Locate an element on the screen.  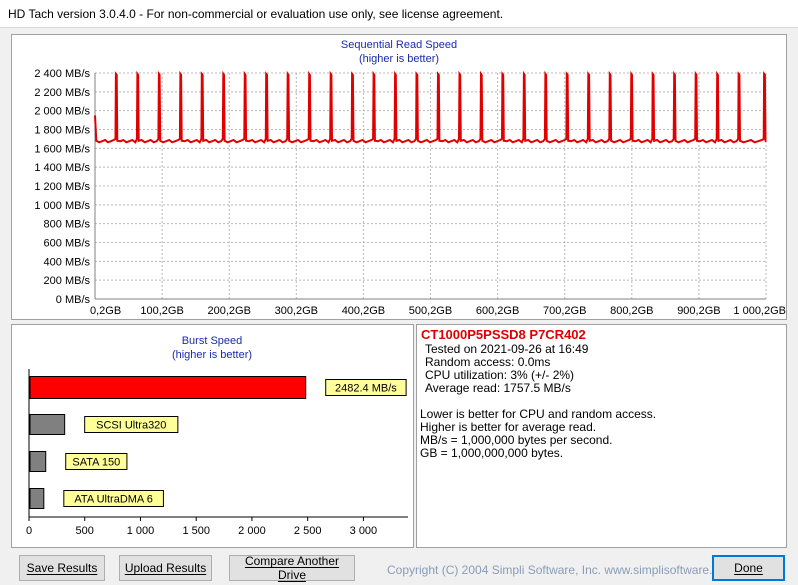
x-tick-label: 300,2GB is located at coordinates (296, 311).